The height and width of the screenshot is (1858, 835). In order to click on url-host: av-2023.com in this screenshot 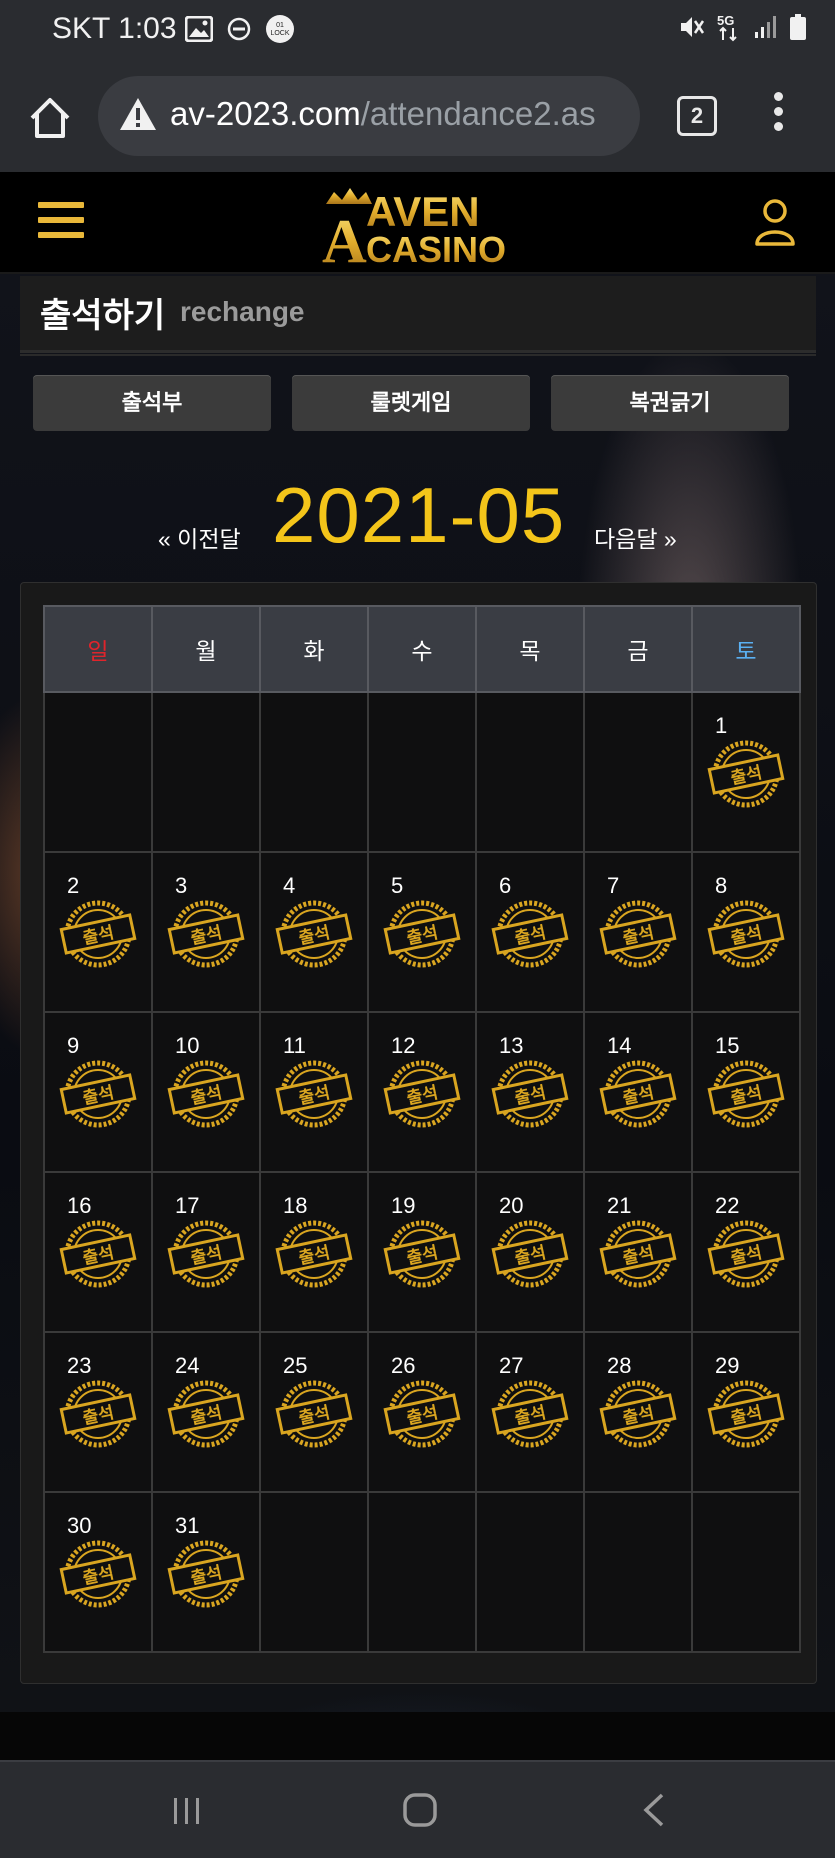, I will do `click(265, 113)`.